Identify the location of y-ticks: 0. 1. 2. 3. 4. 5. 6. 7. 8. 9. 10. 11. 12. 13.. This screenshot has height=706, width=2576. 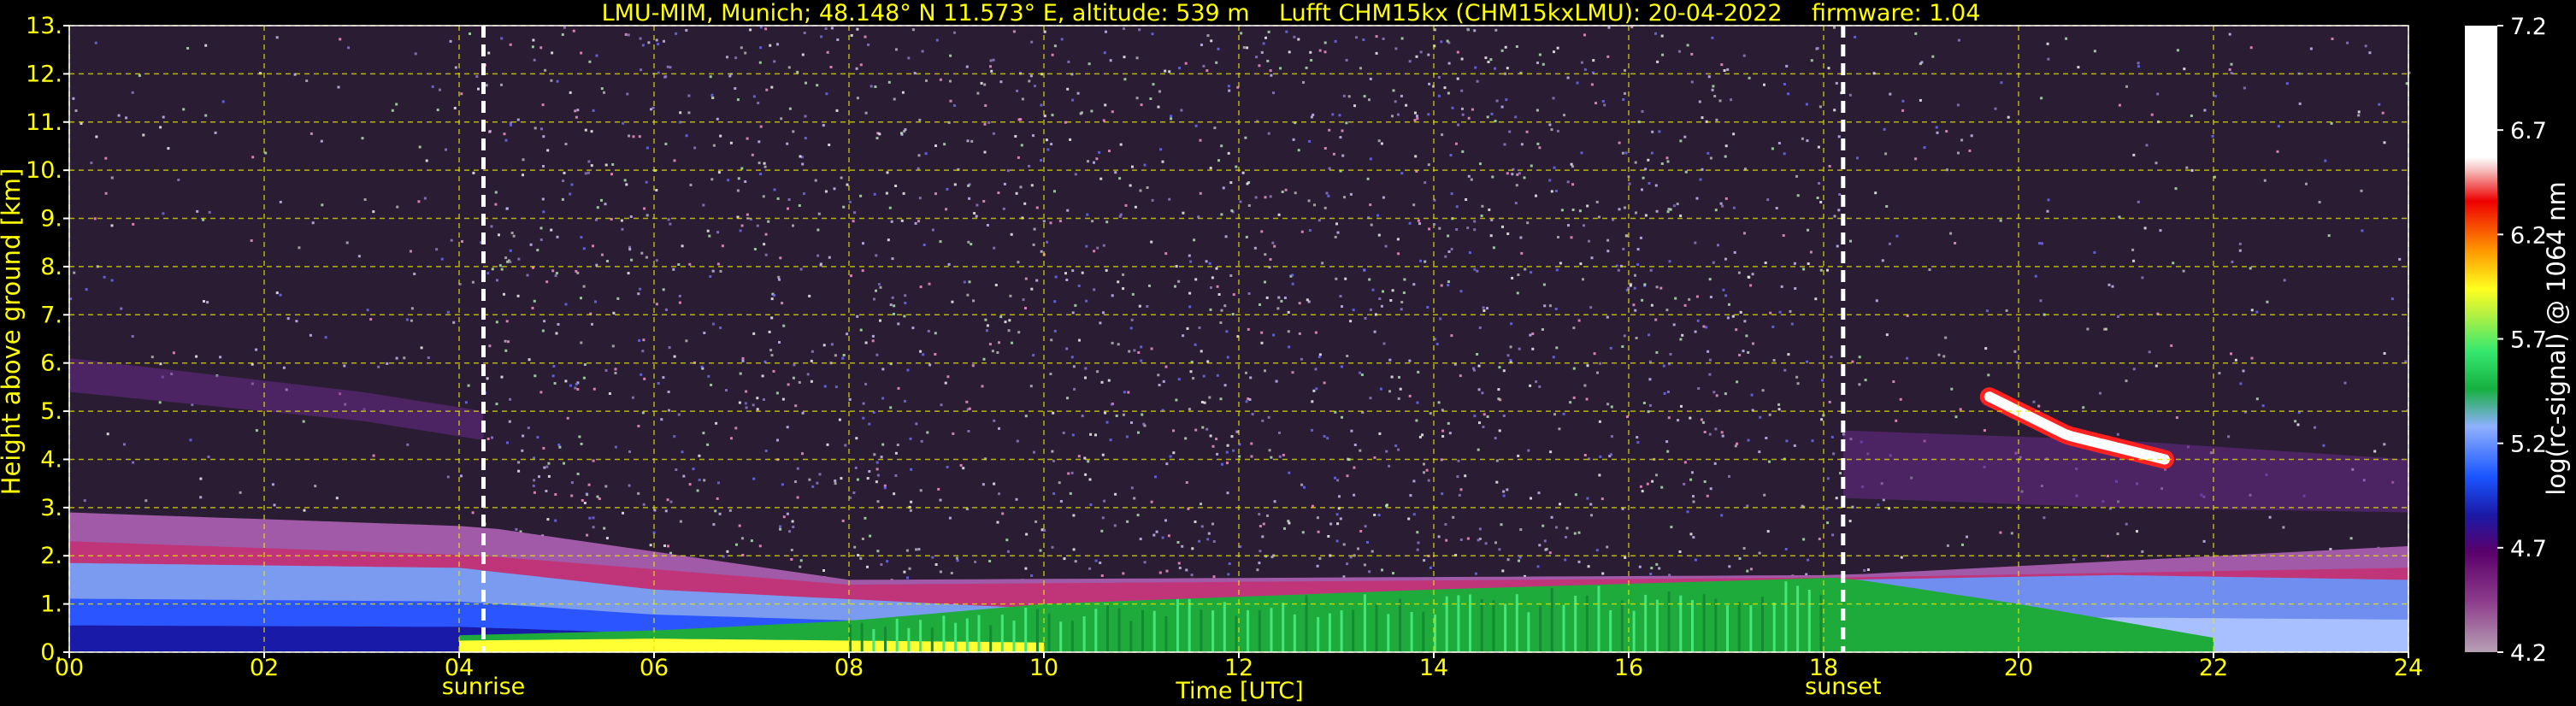
(47, 339).